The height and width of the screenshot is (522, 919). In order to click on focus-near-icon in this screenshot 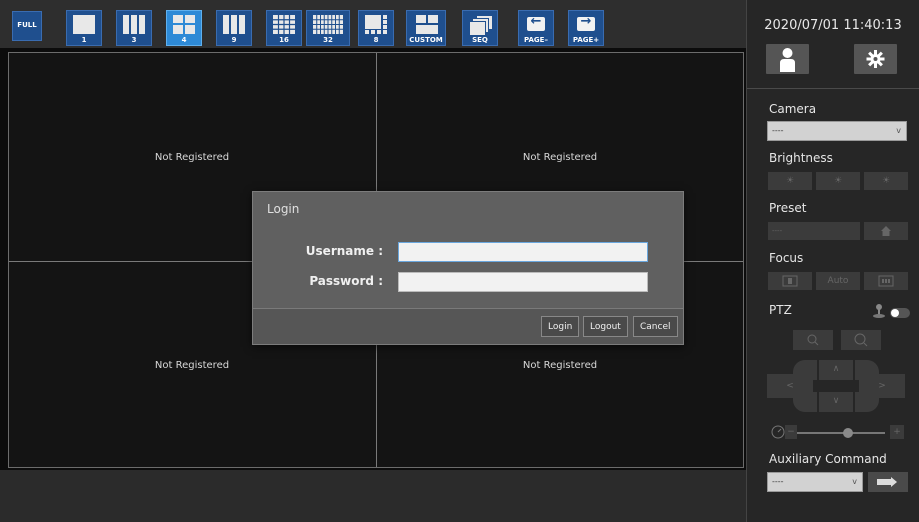, I will do `click(790, 281)`.